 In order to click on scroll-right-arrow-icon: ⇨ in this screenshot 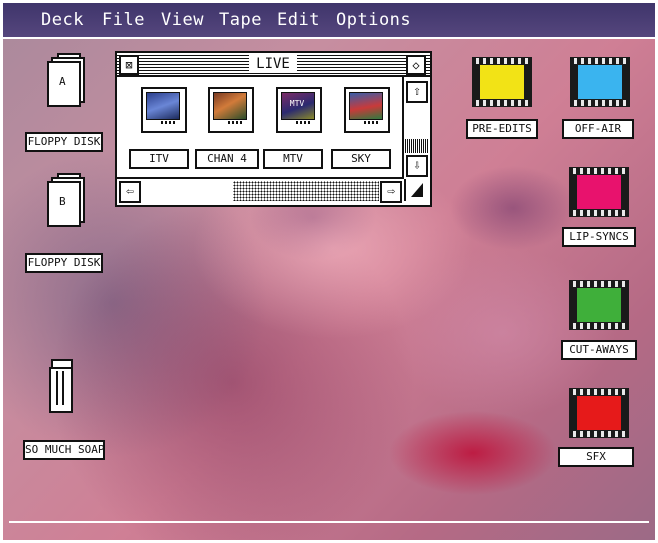, I will do `click(391, 192)`.